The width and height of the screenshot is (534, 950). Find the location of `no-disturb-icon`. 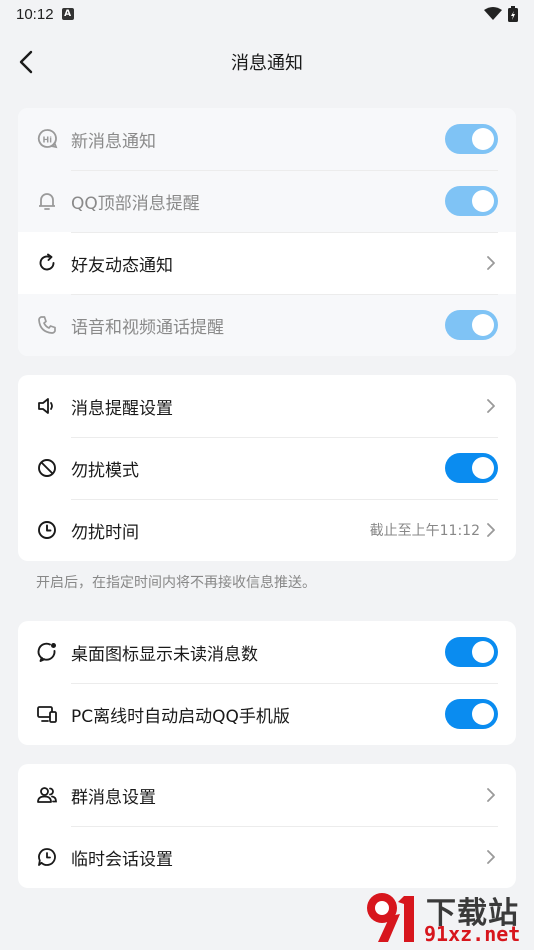

no-disturb-icon is located at coordinates (47, 468).